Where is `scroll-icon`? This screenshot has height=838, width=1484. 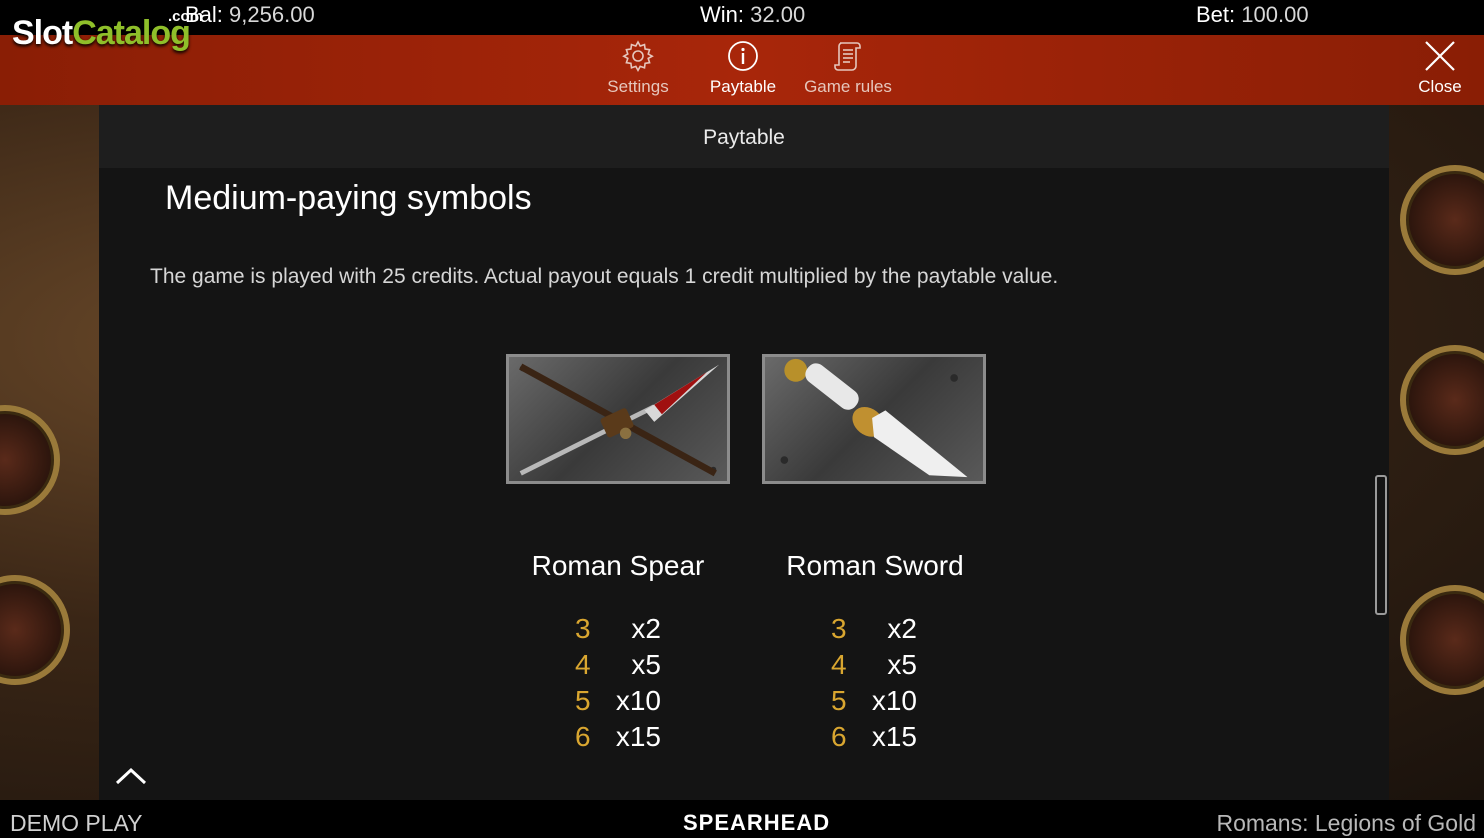 scroll-icon is located at coordinates (847, 56).